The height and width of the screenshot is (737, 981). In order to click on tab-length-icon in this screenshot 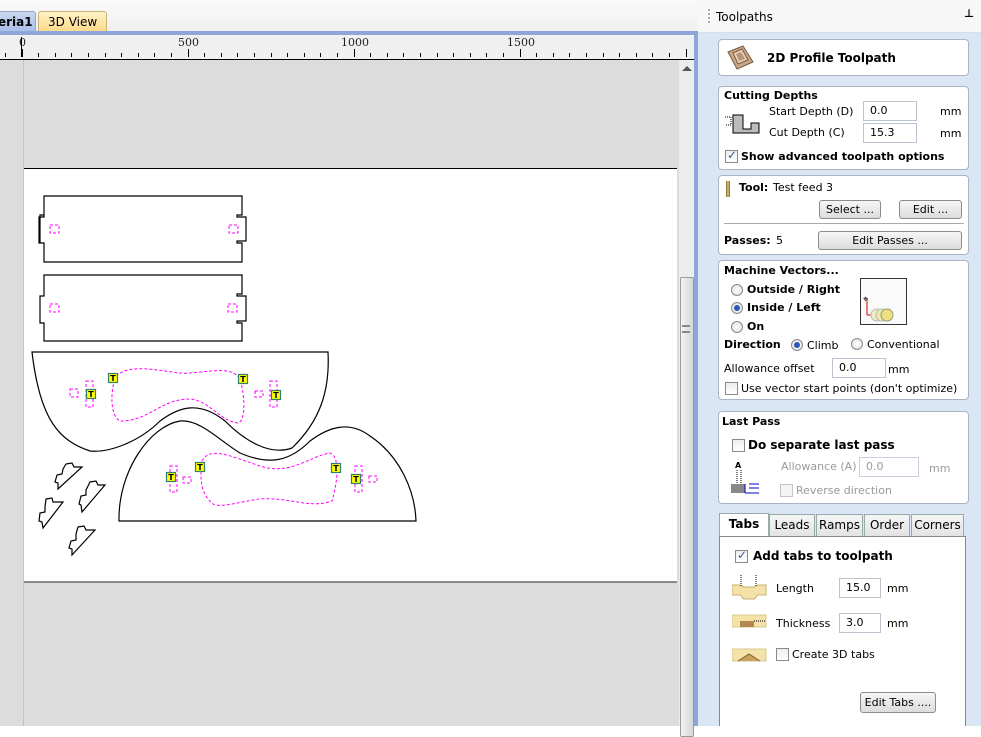, I will do `click(749, 587)`.